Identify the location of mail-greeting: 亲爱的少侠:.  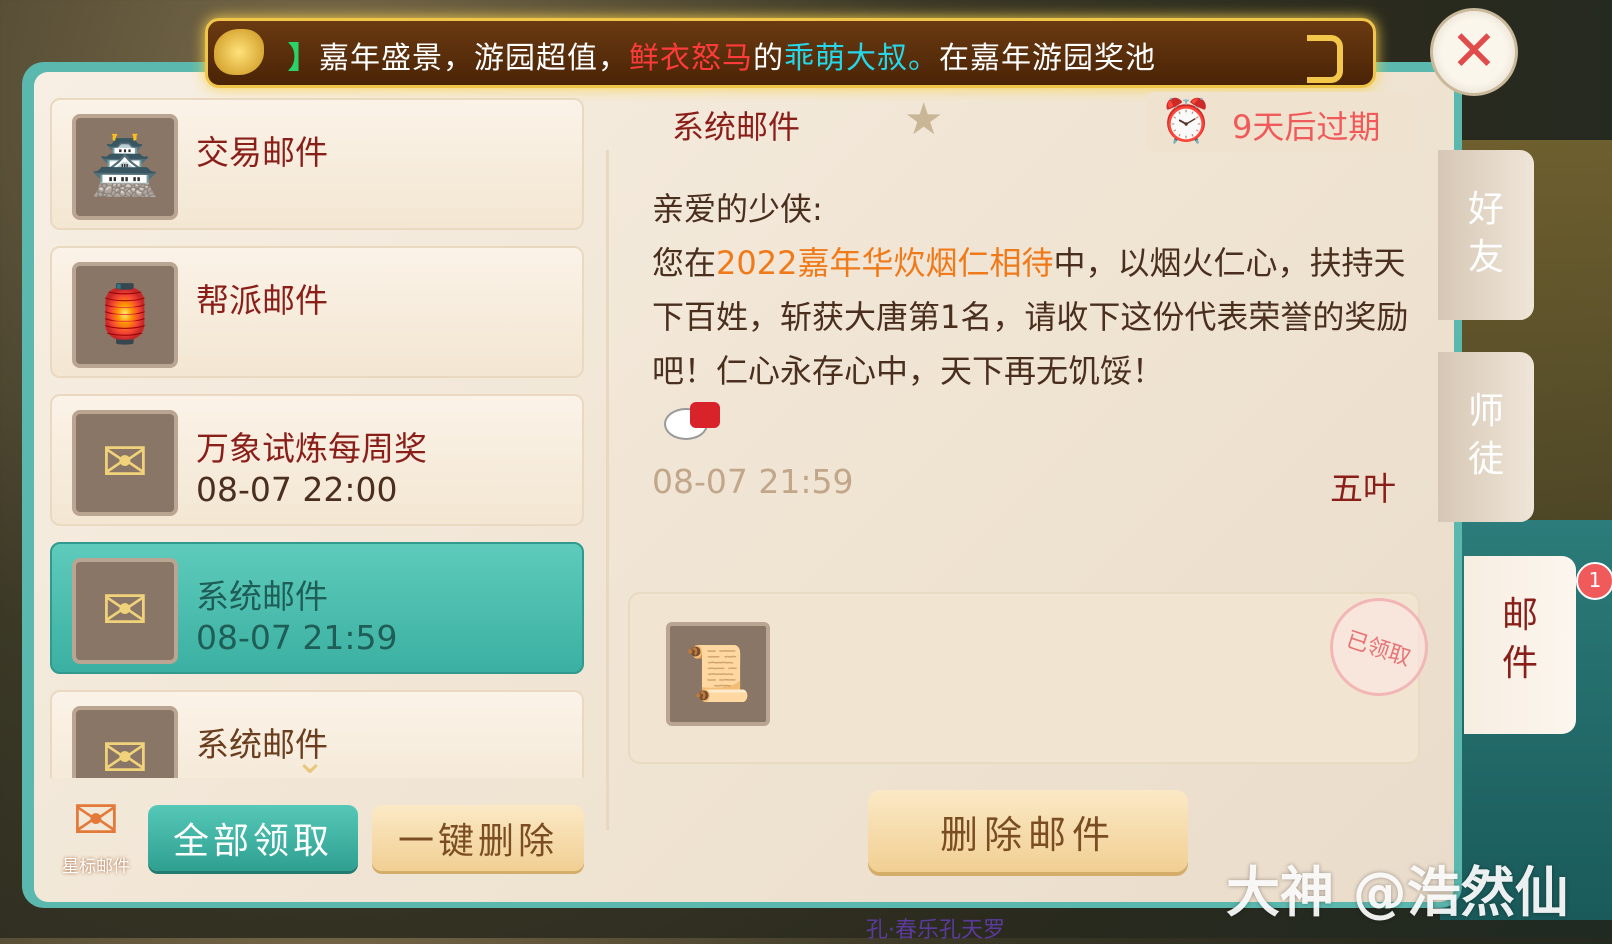
(737, 209).